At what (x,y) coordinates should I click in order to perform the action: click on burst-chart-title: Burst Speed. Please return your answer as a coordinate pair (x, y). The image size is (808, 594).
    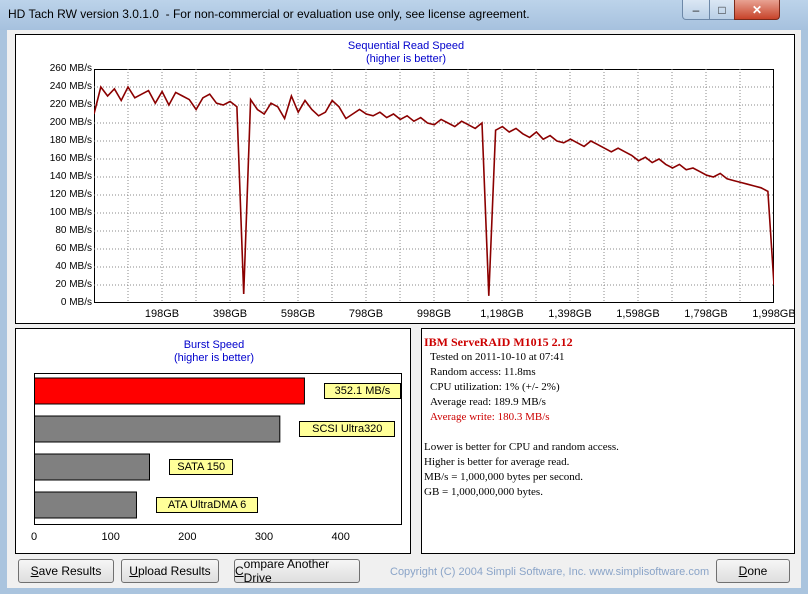
    Looking at the image, I should click on (214, 345).